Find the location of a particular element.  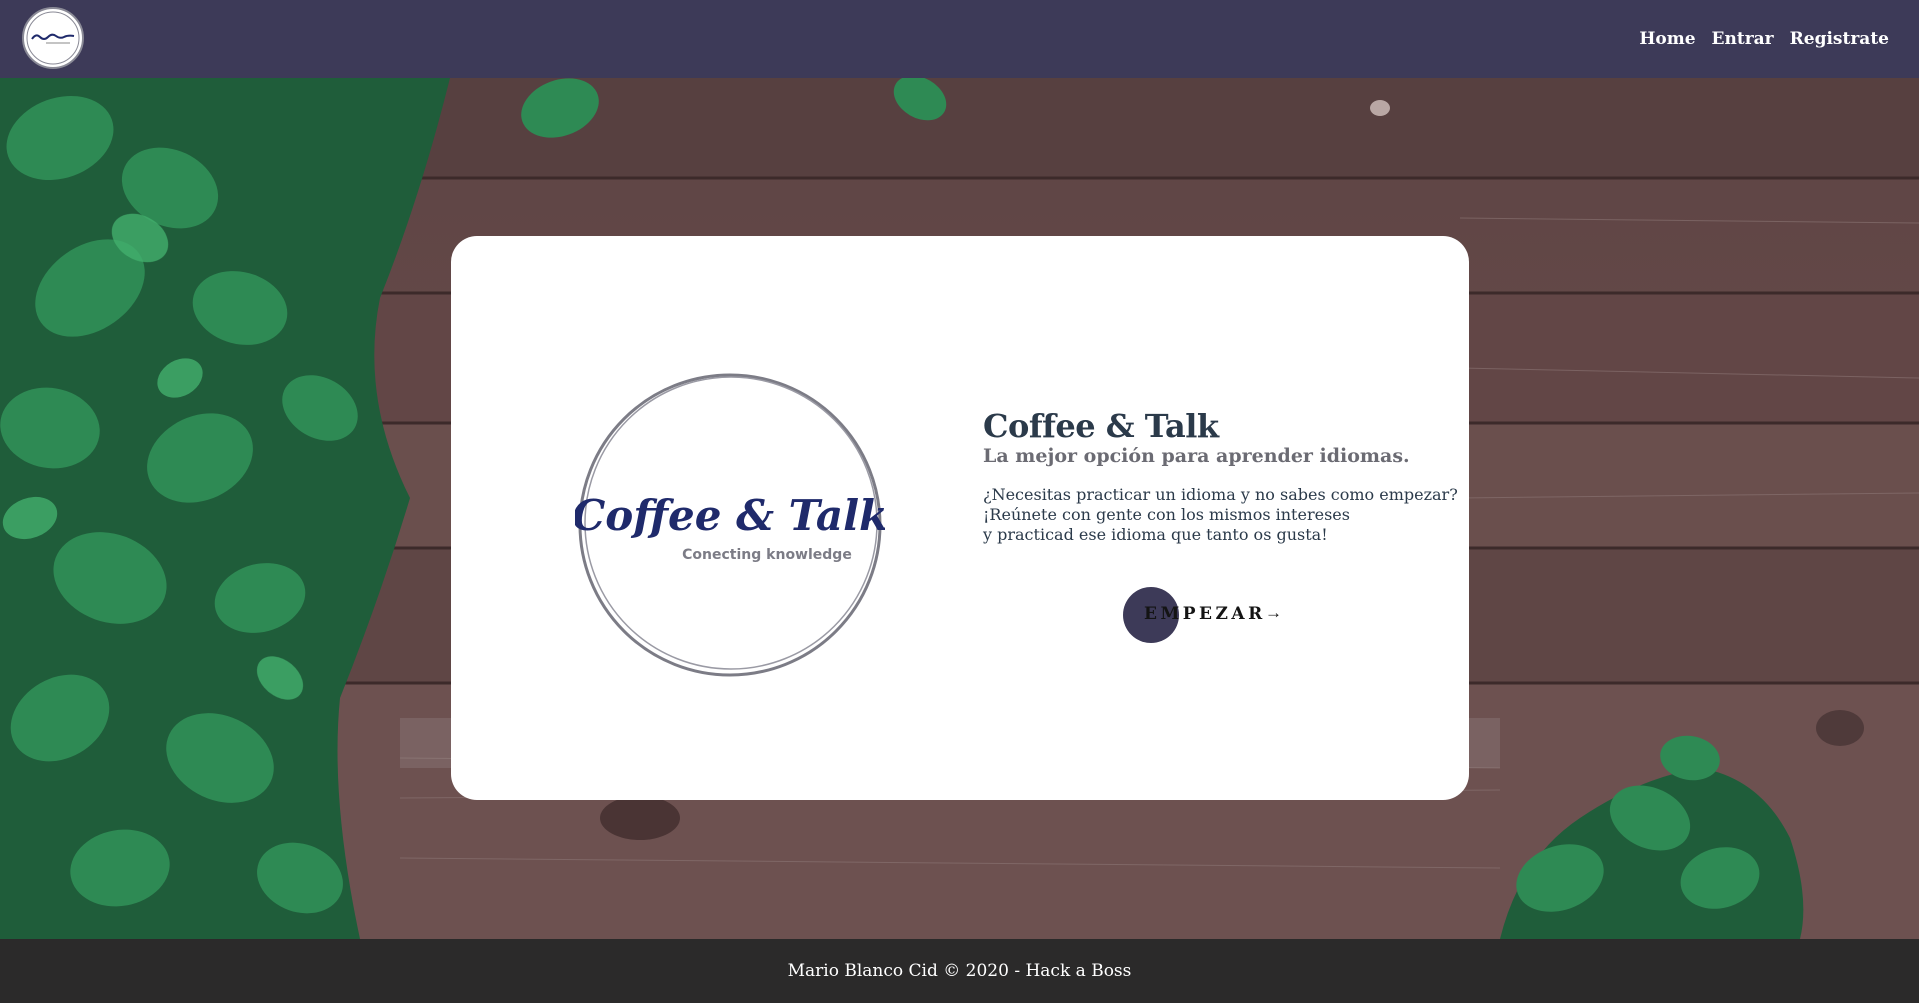

nav-link-home: Home is located at coordinates (1667, 39).